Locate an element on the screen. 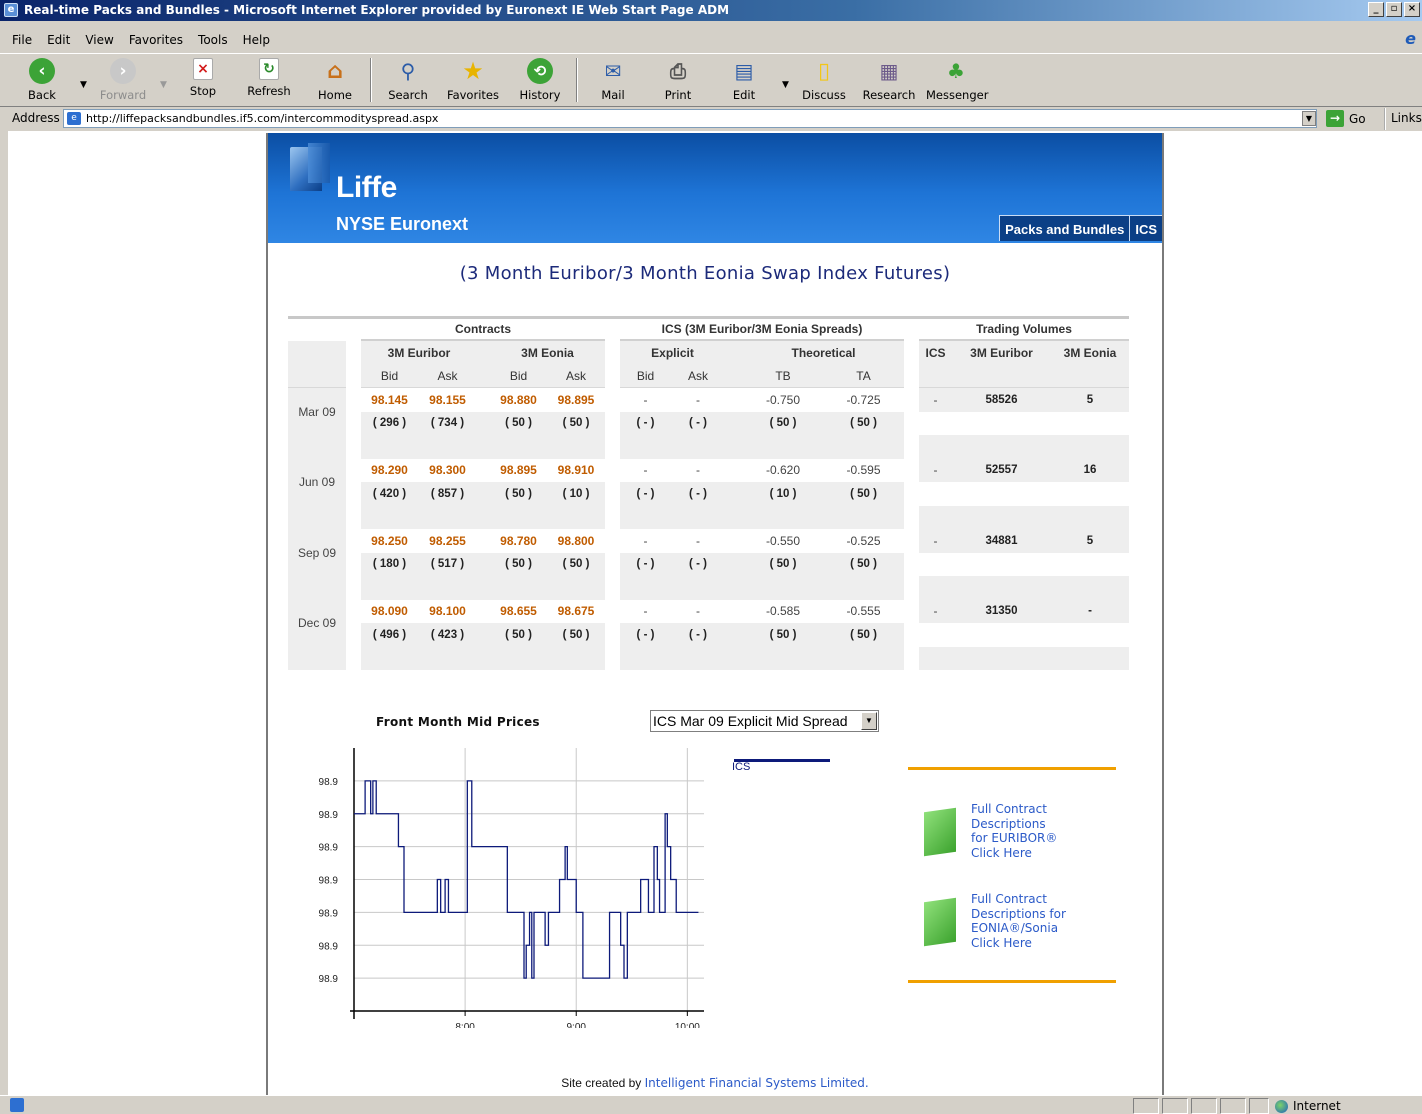  stop-button: × Stop is located at coordinates (203, 77).